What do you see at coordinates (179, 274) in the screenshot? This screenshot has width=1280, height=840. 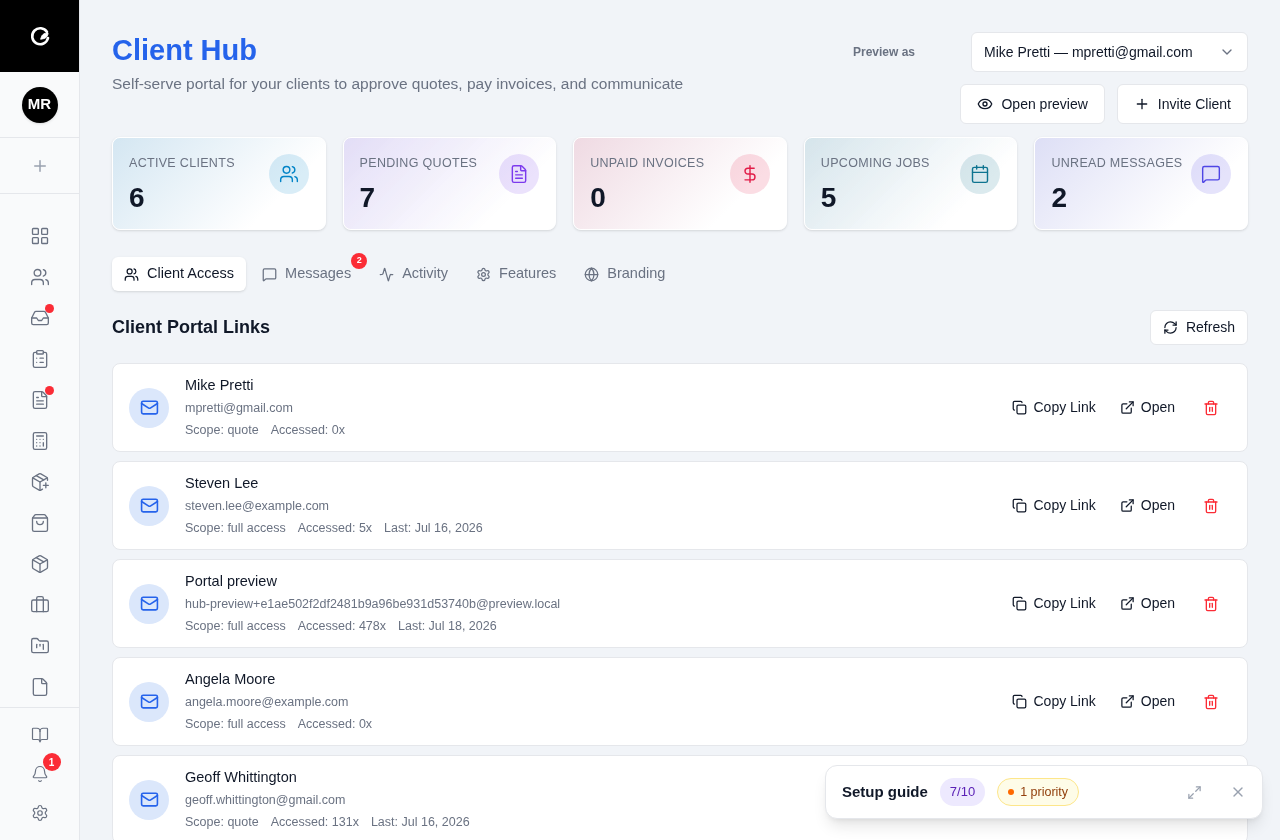 I see `tab: Client Access` at bounding box center [179, 274].